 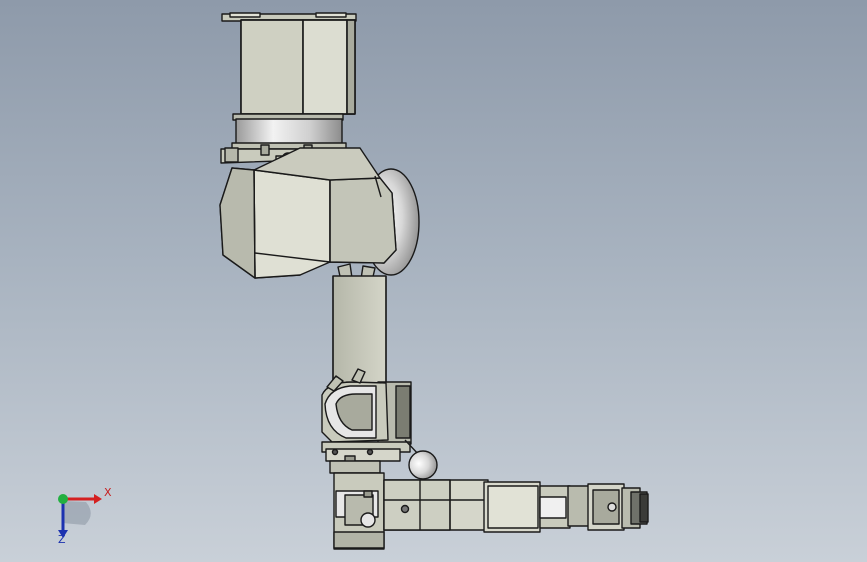 I want to click on tool-flange, so click(x=618, y=507).